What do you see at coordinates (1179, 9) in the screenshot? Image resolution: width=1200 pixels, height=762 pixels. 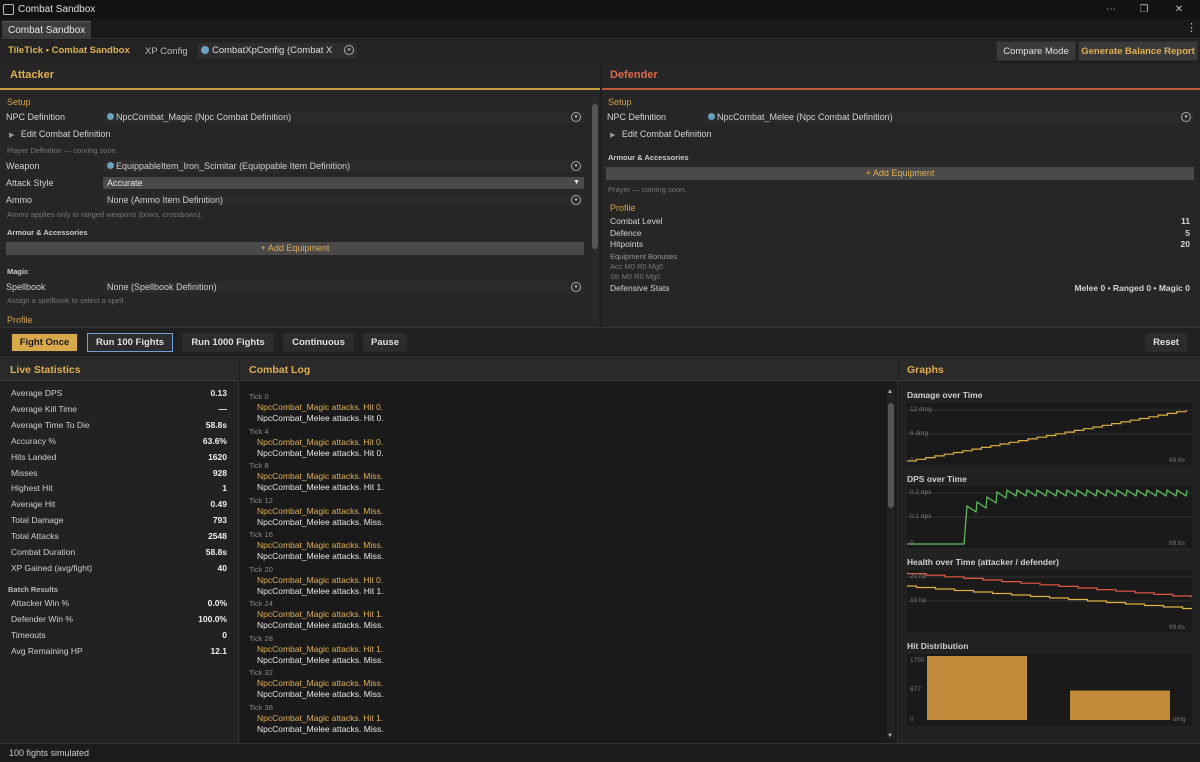 I see `close-icon: ✕` at bounding box center [1179, 9].